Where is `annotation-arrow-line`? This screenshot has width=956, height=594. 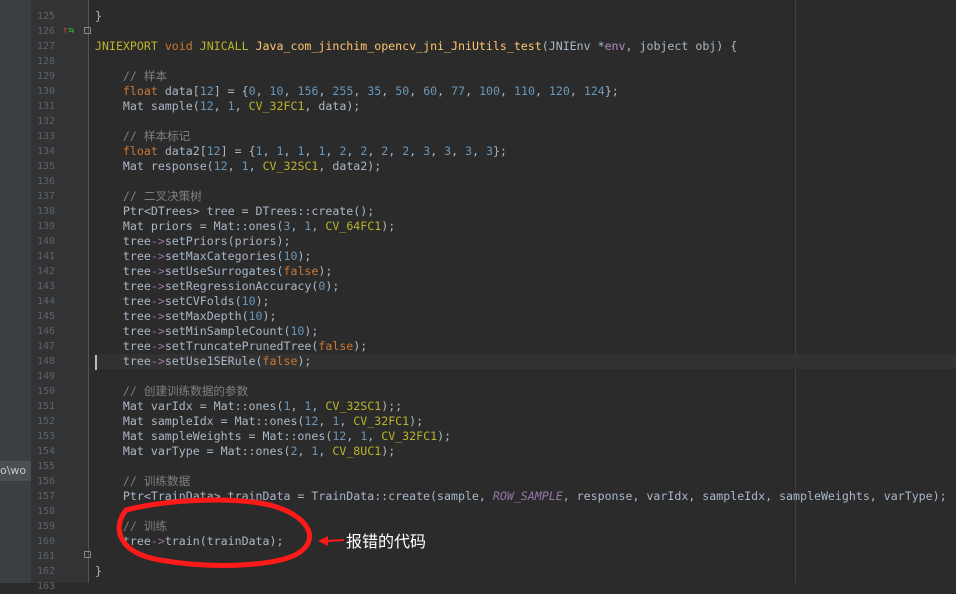
annotation-arrow-line is located at coordinates (335, 540).